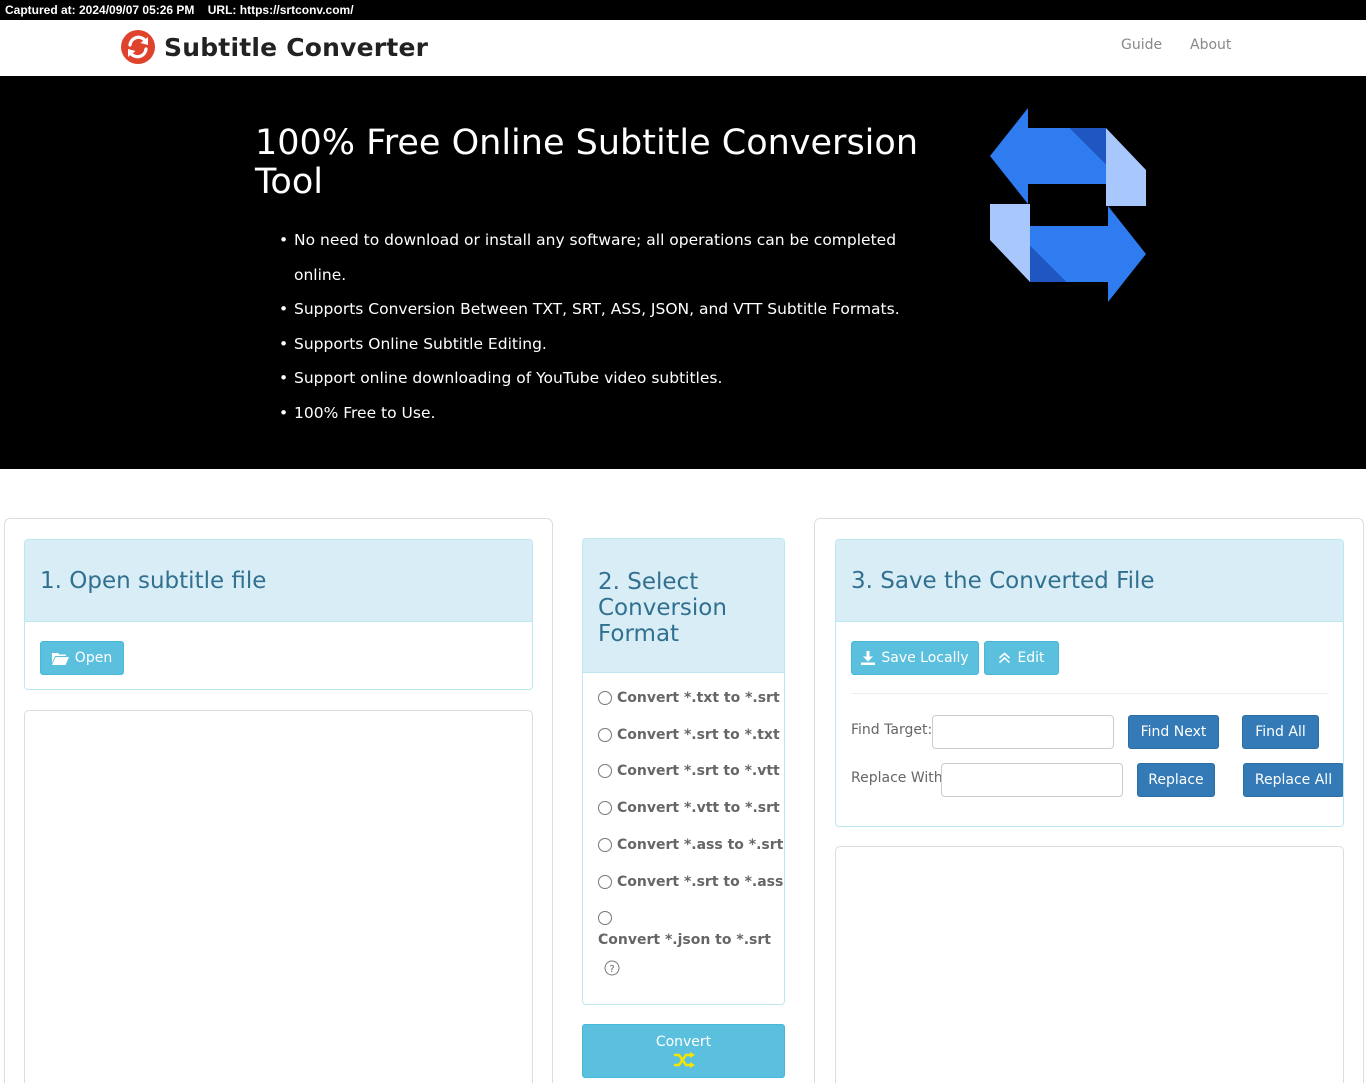  I want to click on convert-arrows-icon, so click(1068, 205).